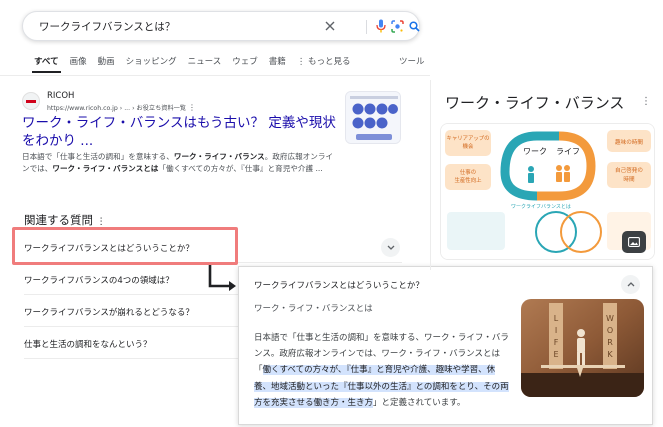  Describe the element at coordinates (468, 146) in the screenshot. I see `svg-text: 機会` at that location.